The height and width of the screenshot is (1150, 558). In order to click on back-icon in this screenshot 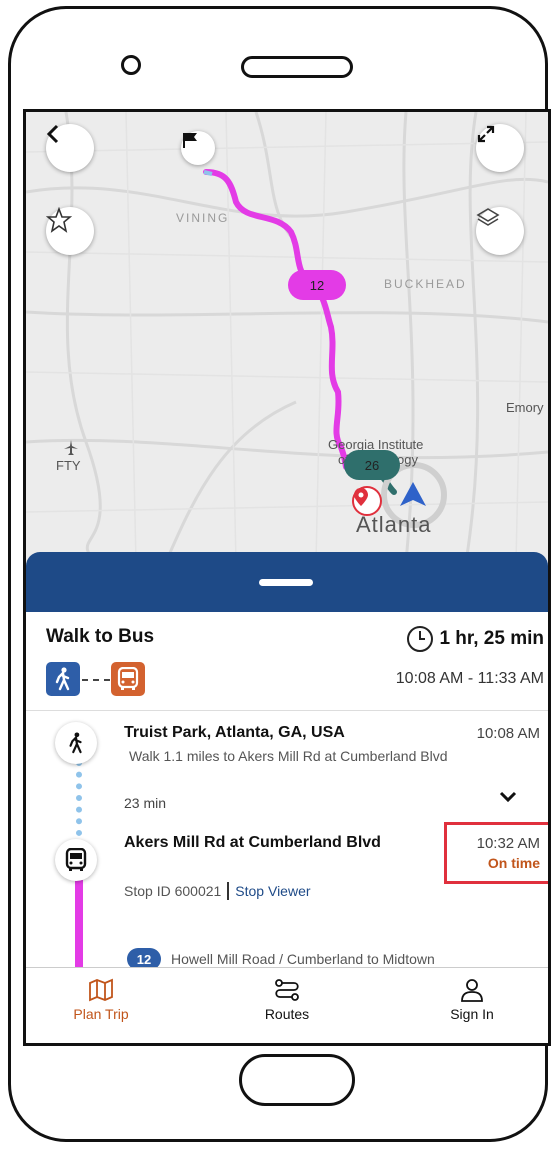, I will do `click(52, 134)`.